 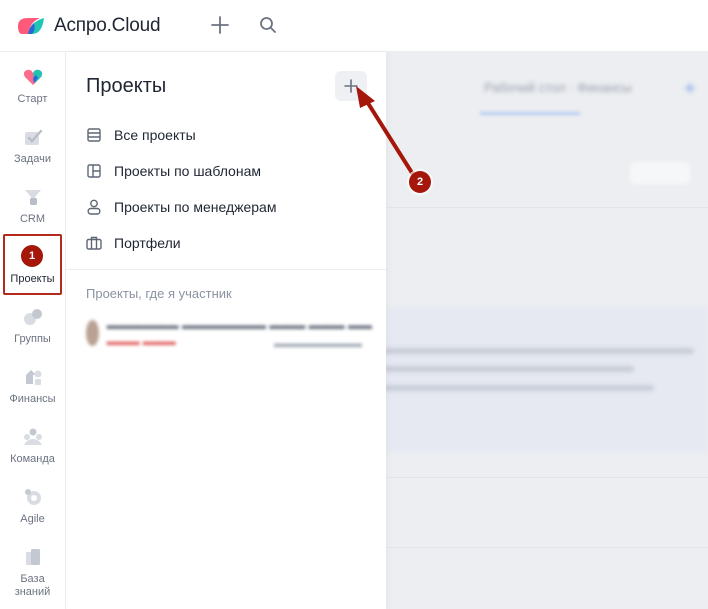 I want to click on nav-item-projects-by-managers: Проекты по менеджерам, so click(x=181, y=207).